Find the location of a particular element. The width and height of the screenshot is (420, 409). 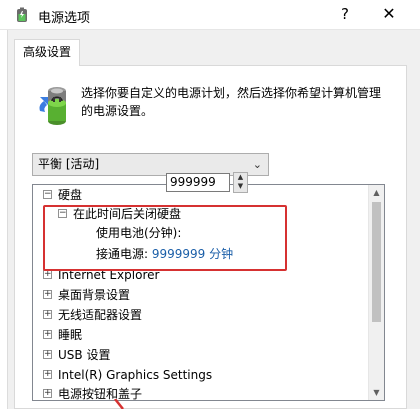

scrollbar-thumb is located at coordinates (376, 262).